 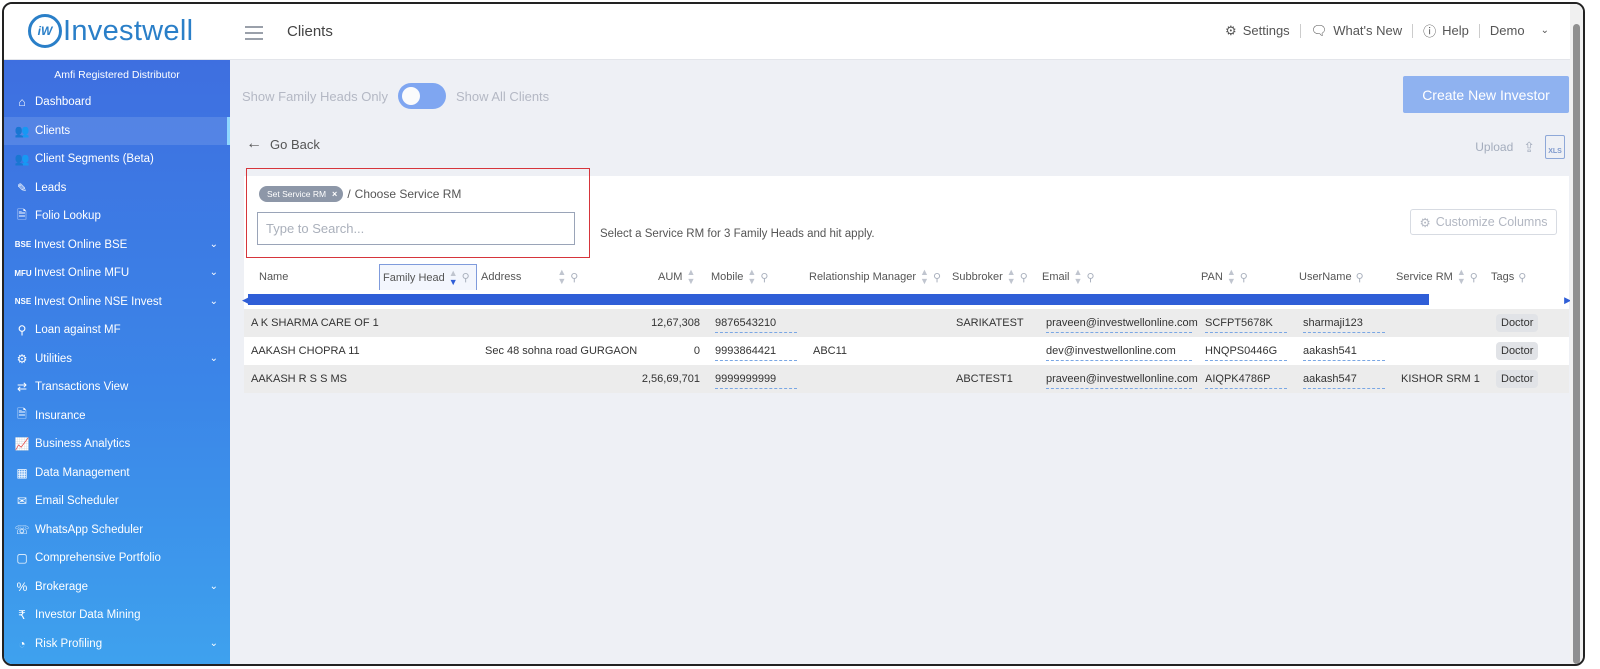 What do you see at coordinates (128, 30) in the screenshot?
I see `logo-text: Investwell` at bounding box center [128, 30].